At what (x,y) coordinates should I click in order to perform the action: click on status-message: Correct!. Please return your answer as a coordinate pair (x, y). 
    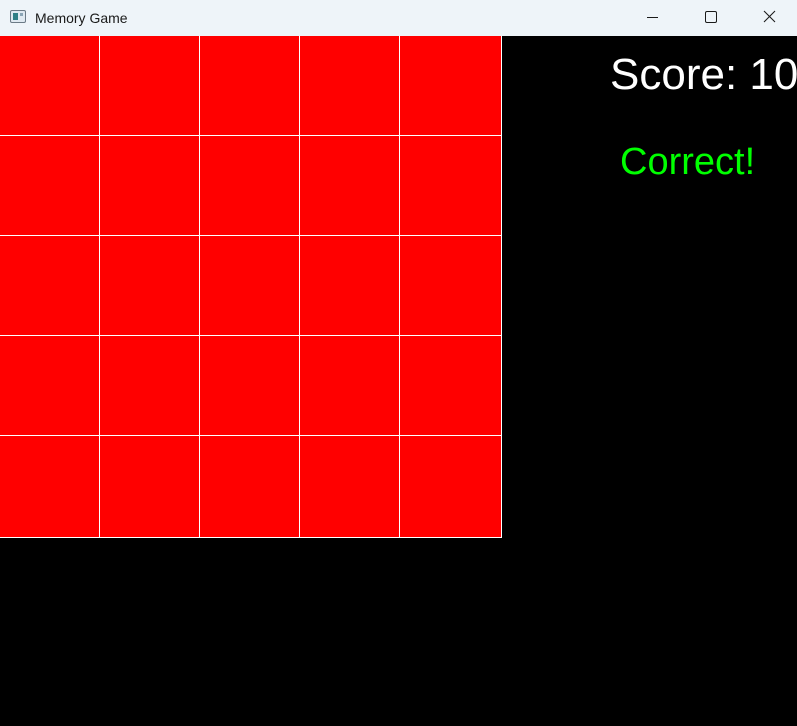
    Looking at the image, I should click on (688, 162).